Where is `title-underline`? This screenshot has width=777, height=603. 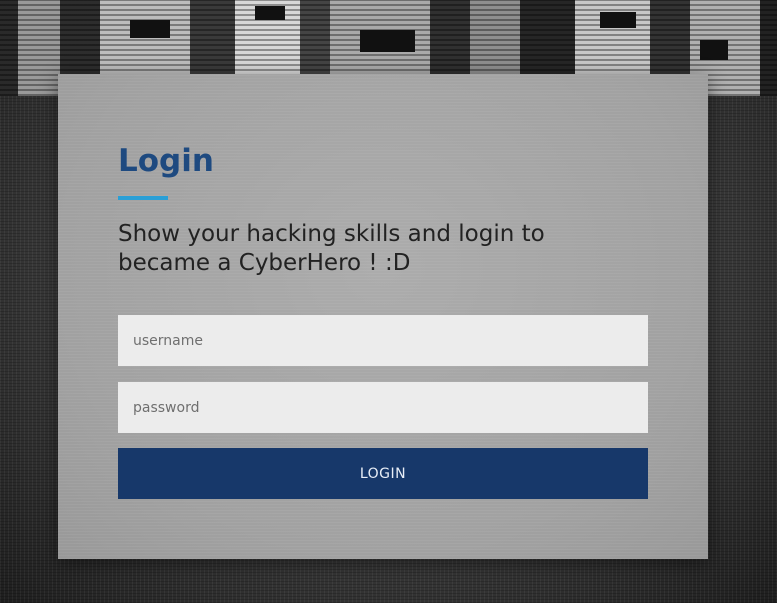 title-underline is located at coordinates (143, 198).